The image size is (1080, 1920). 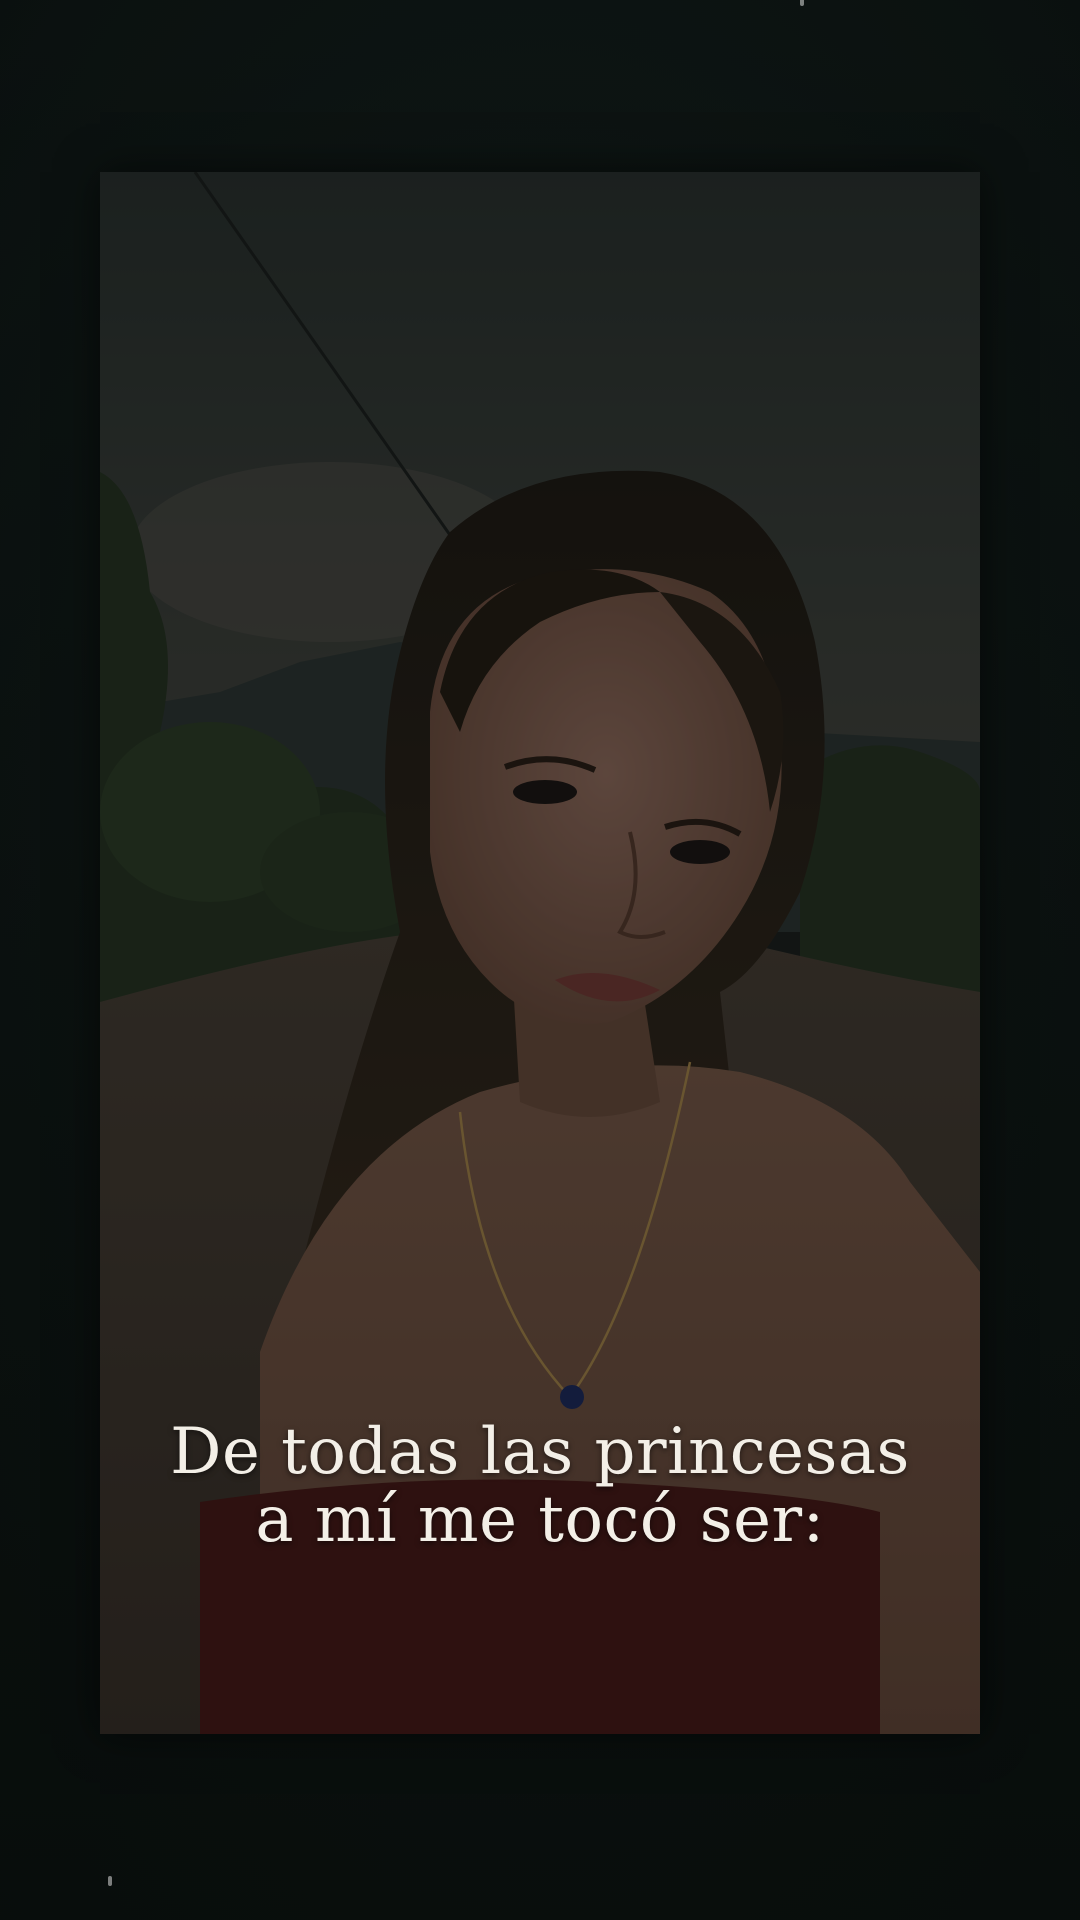 What do you see at coordinates (540, 1520) in the screenshot?
I see `caption-line-2: a mí me tocó ser:` at bounding box center [540, 1520].